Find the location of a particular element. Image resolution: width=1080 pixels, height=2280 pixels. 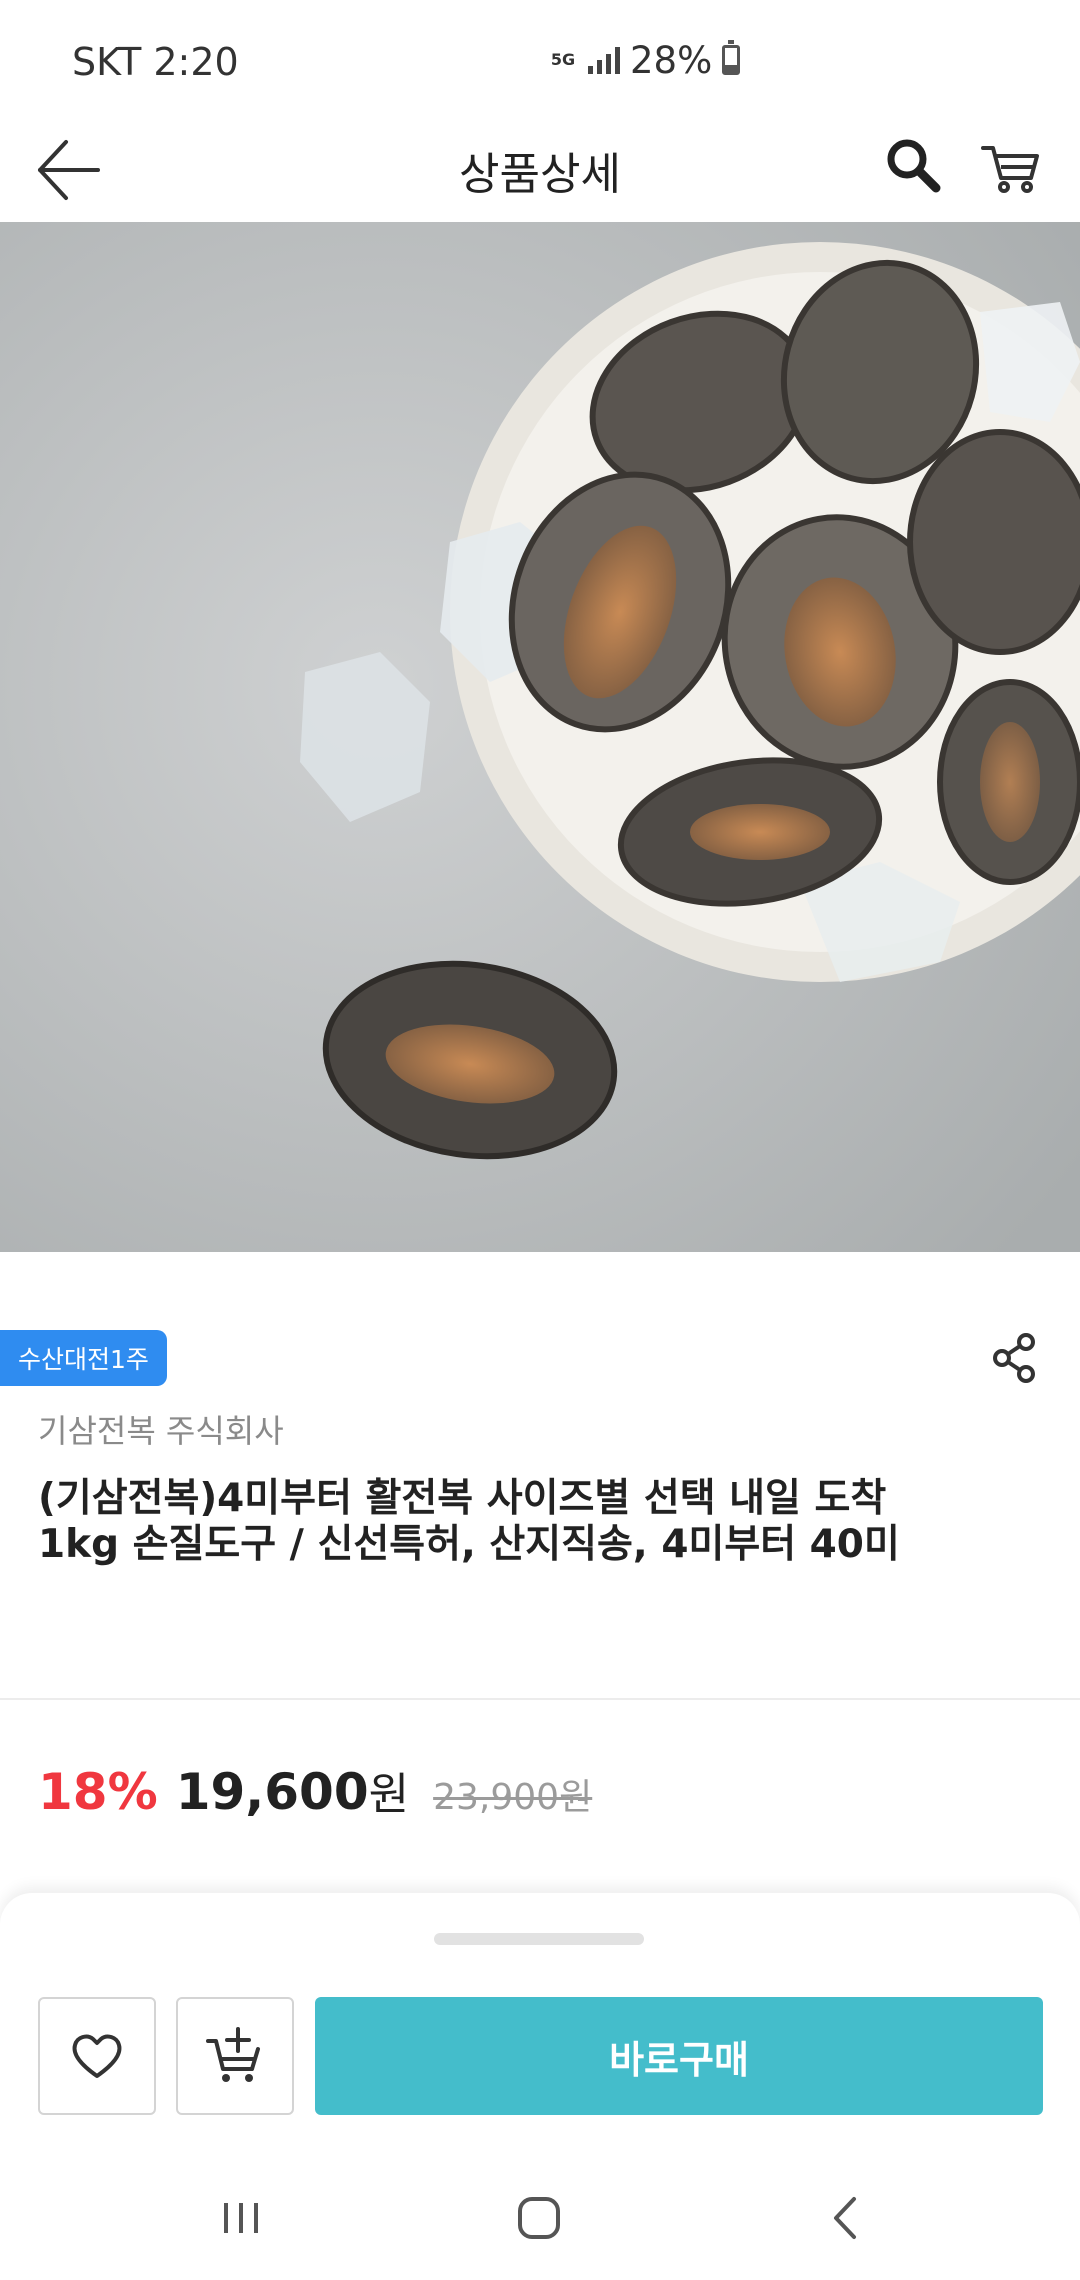

recent-apps-button is located at coordinates (241, 2218).